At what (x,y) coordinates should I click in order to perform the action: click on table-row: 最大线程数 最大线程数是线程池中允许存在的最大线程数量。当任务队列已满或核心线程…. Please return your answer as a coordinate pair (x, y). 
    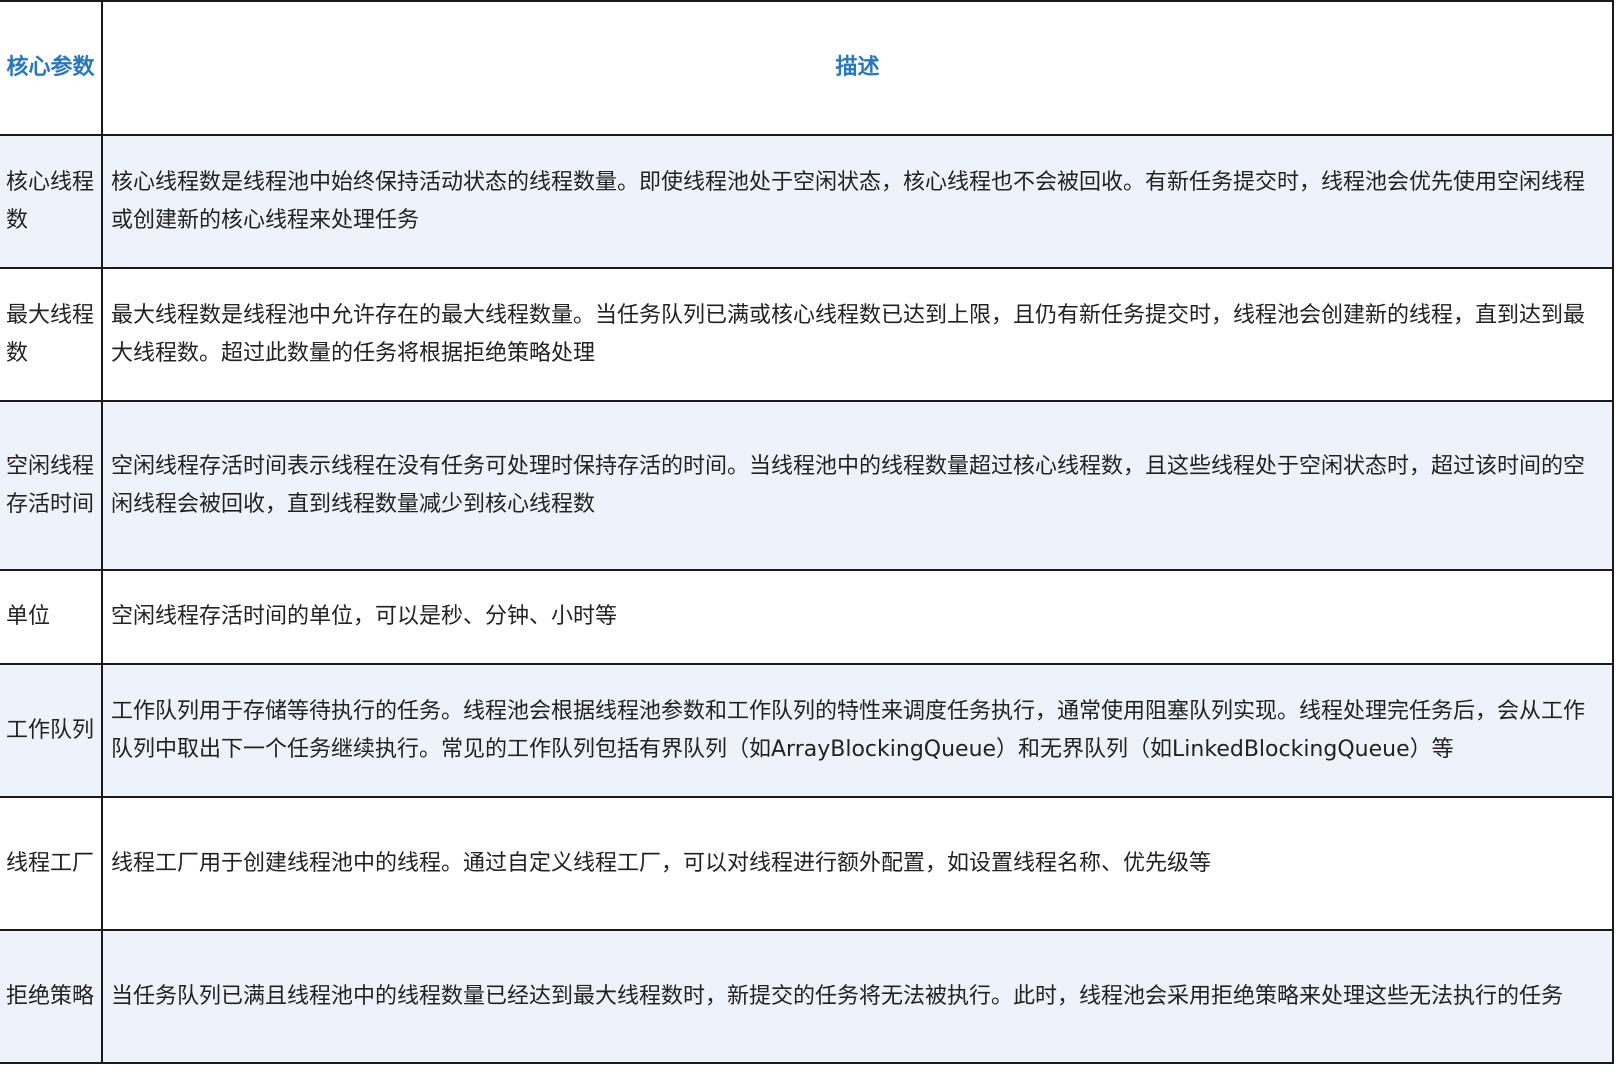
    Looking at the image, I should click on (807, 334).